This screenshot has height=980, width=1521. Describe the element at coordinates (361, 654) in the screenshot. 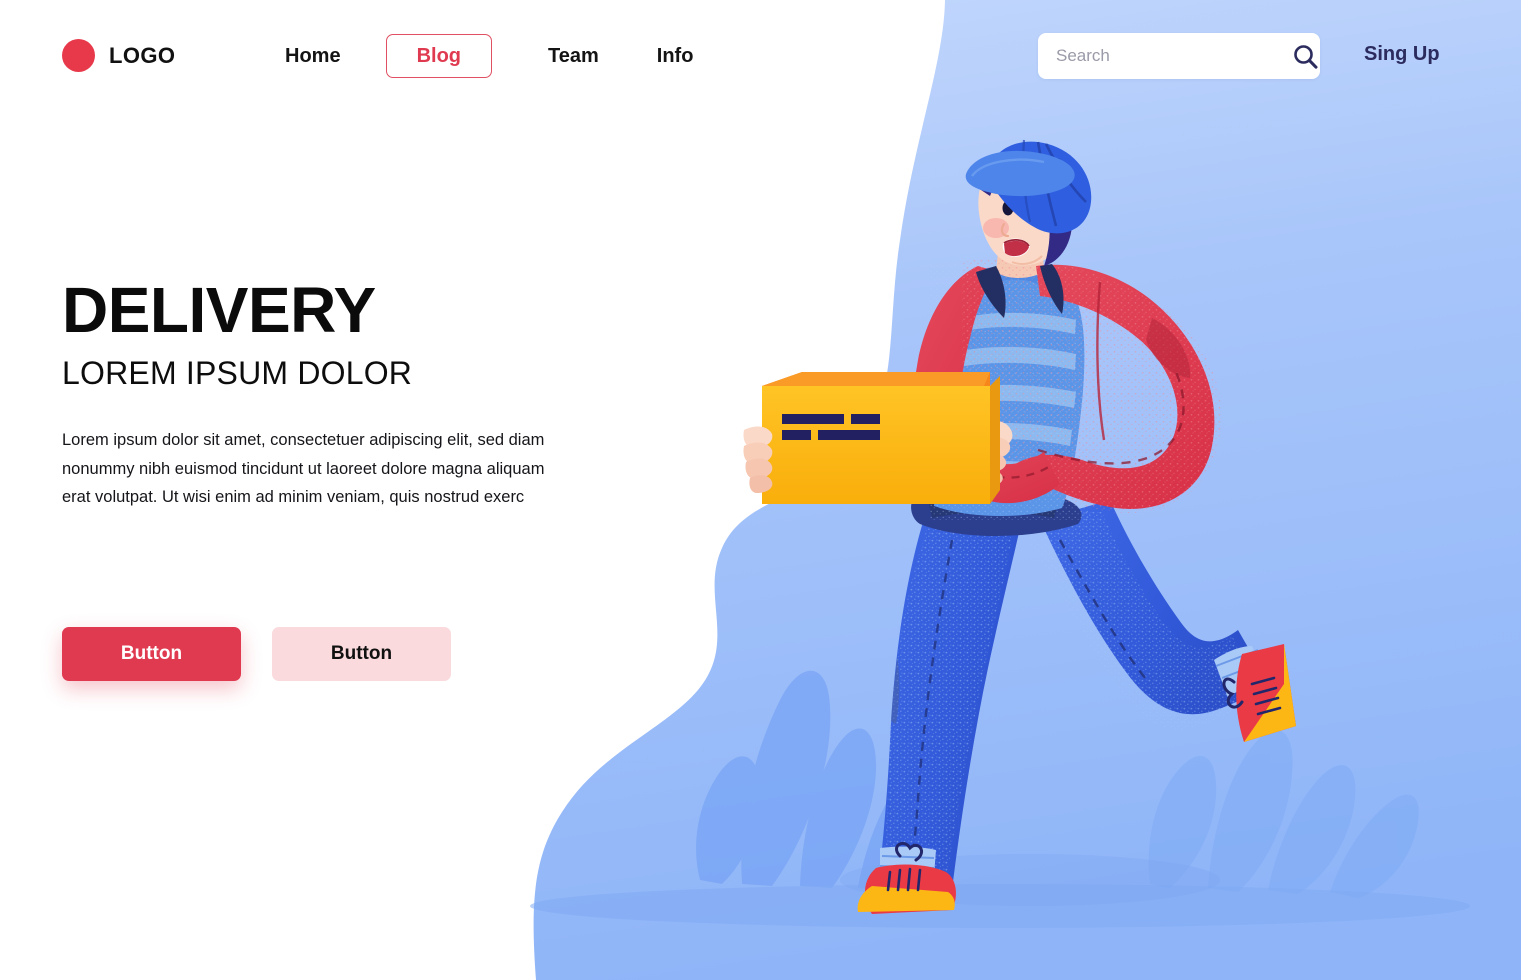

I see `secondary-button: Button` at that location.